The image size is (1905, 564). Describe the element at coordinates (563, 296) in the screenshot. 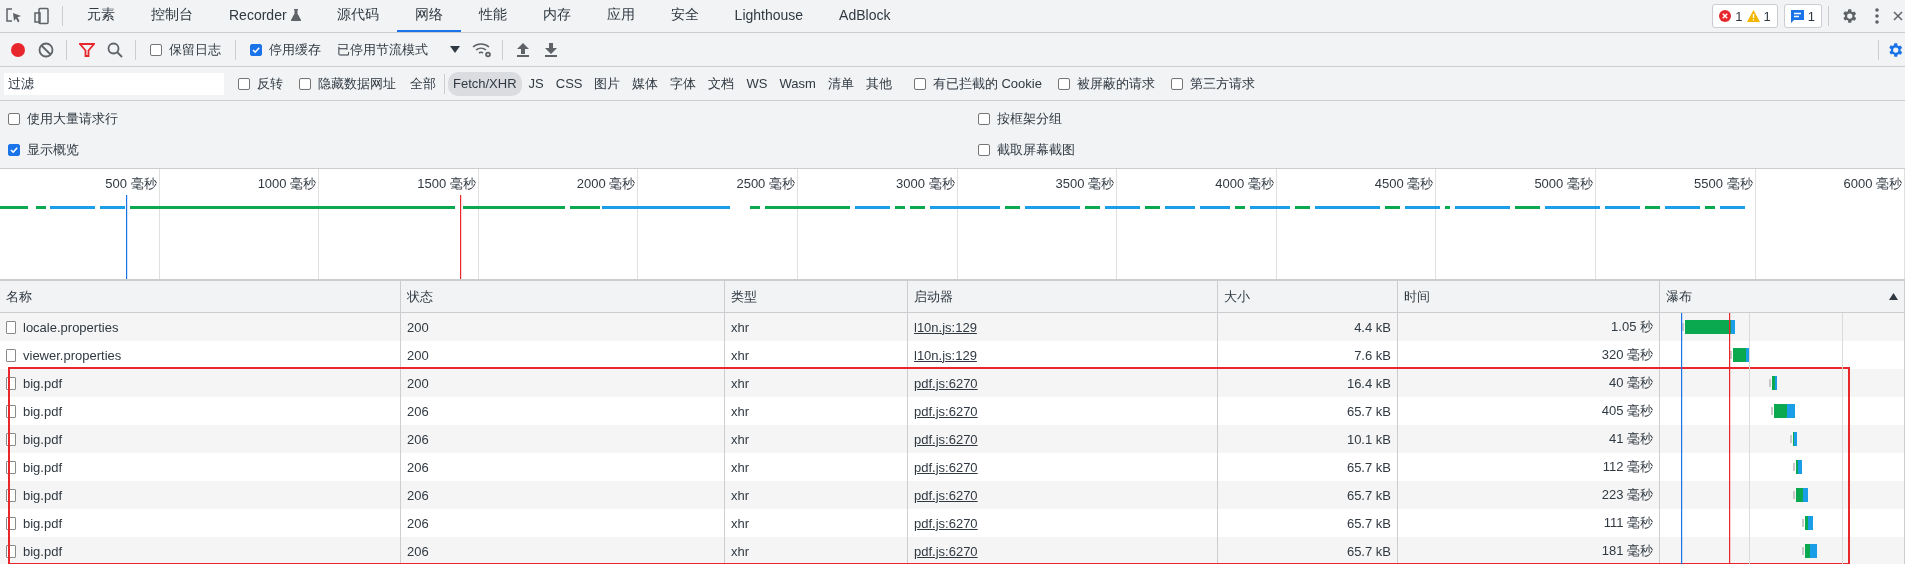

I see `column-header: 状态` at that location.